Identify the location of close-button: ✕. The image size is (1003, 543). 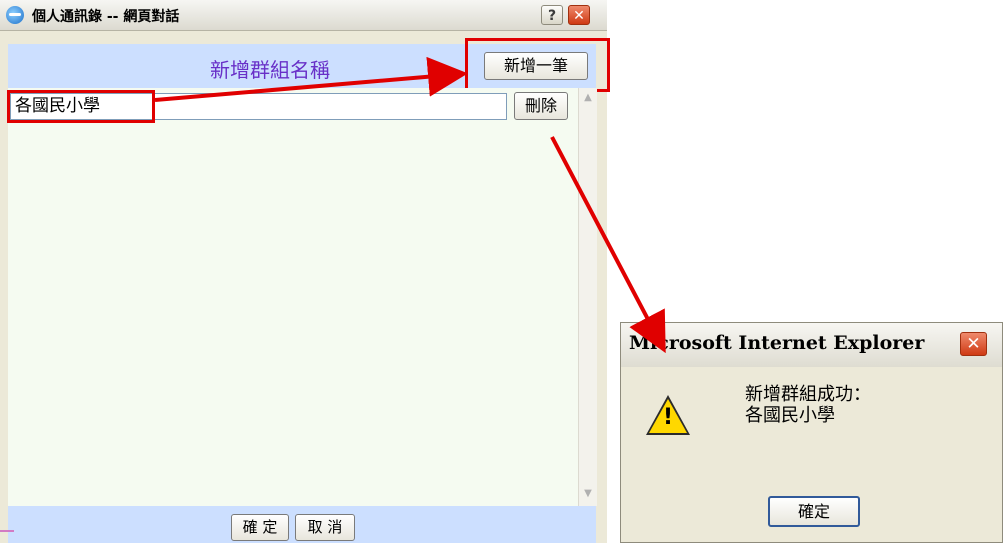
(579, 15).